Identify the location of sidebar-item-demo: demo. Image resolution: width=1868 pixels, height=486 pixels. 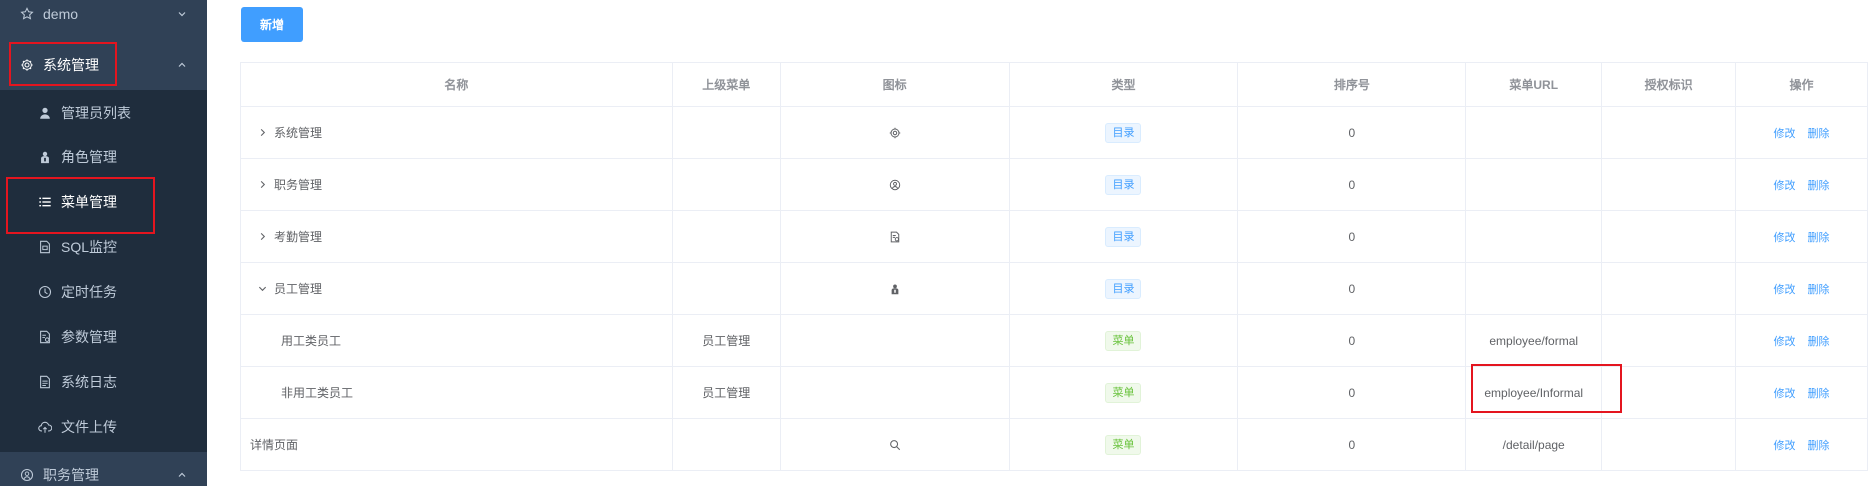
(103, 18).